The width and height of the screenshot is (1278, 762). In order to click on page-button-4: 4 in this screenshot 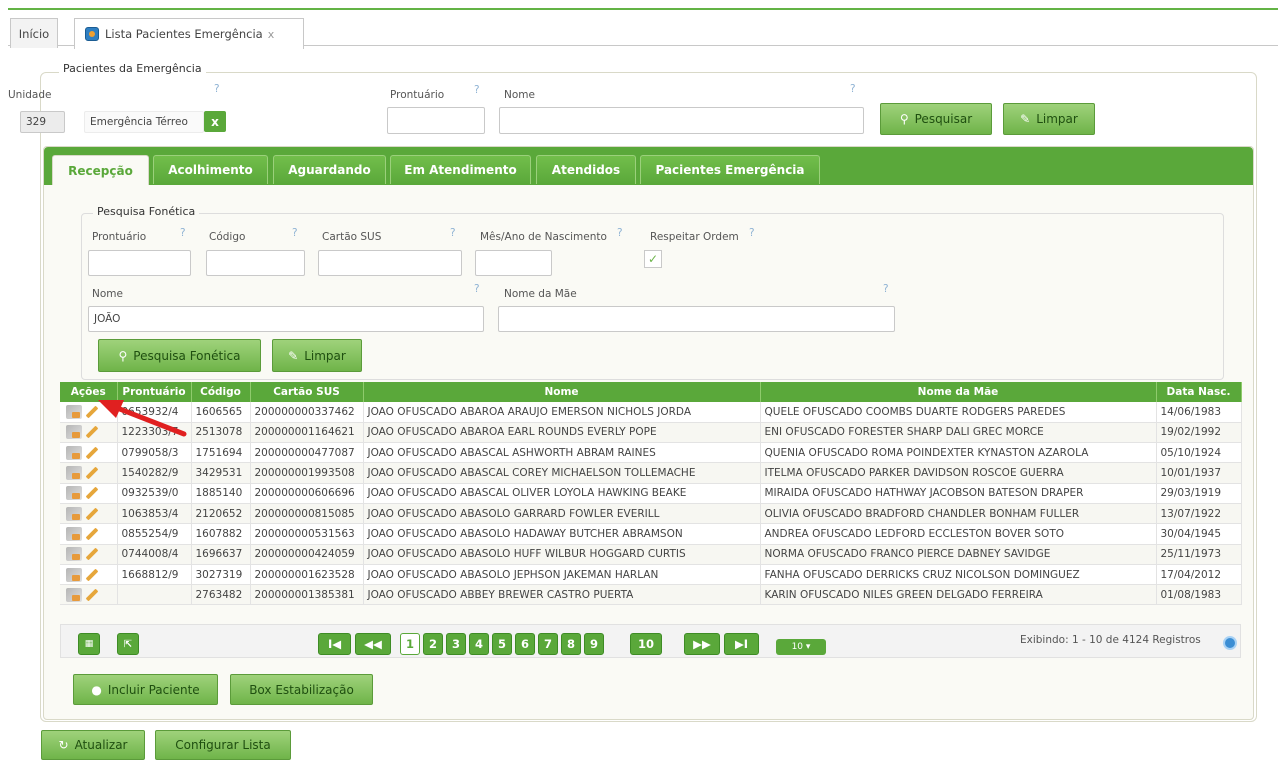, I will do `click(479, 644)`.